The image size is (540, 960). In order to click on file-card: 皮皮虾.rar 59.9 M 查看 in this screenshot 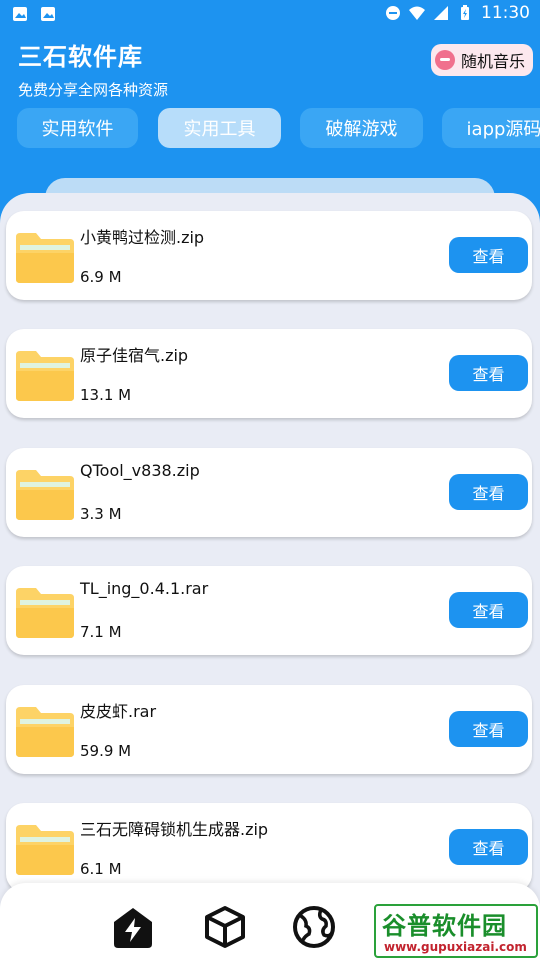, I will do `click(269, 729)`.